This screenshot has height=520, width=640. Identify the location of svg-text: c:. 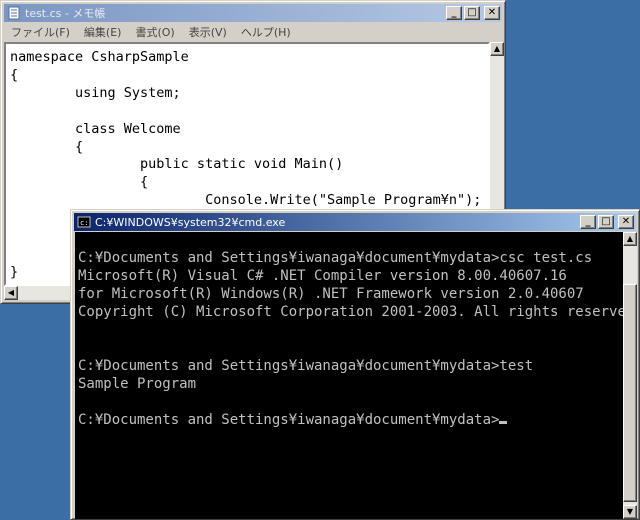
(84, 223).